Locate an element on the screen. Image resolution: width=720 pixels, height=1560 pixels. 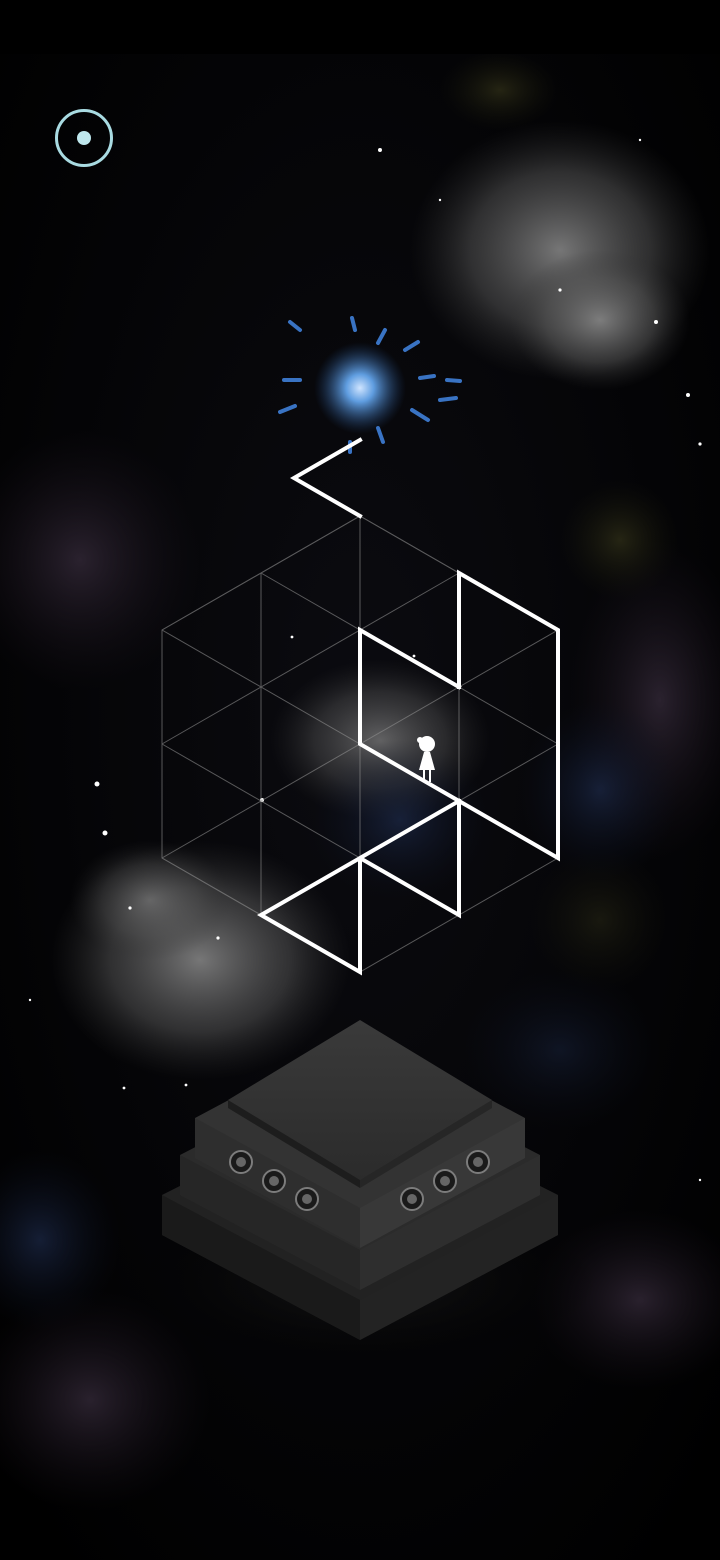
menu-button is located at coordinates (84, 138).